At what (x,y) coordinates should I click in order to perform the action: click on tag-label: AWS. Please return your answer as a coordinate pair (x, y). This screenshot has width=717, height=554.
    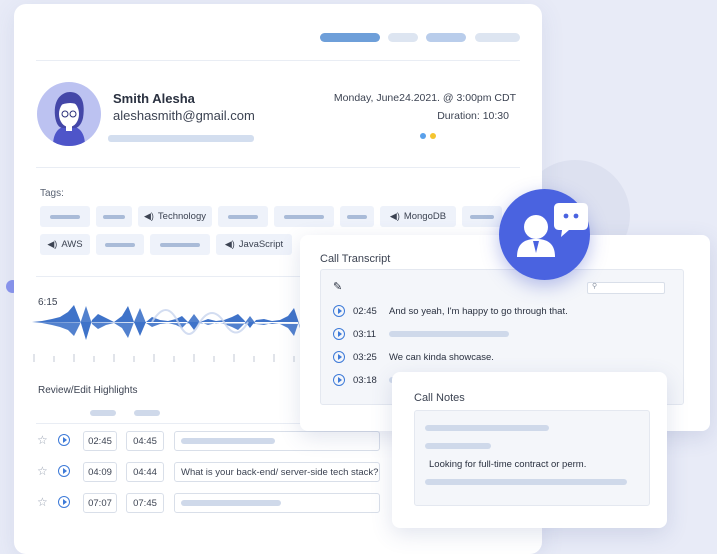
    Looking at the image, I should click on (72, 244).